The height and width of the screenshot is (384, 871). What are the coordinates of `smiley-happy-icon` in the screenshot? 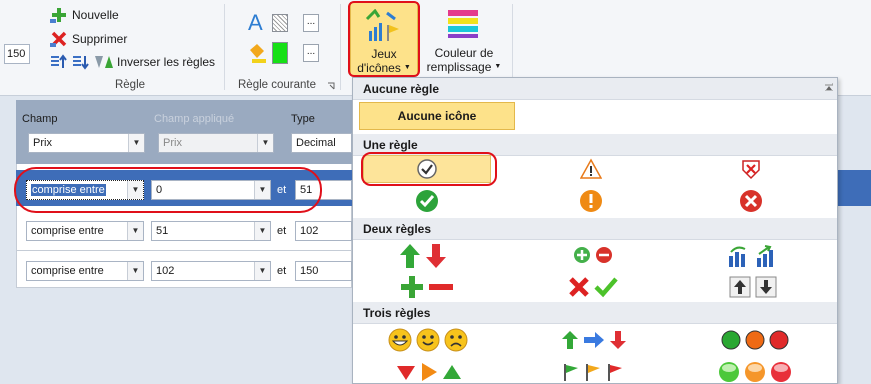 It's located at (428, 340).